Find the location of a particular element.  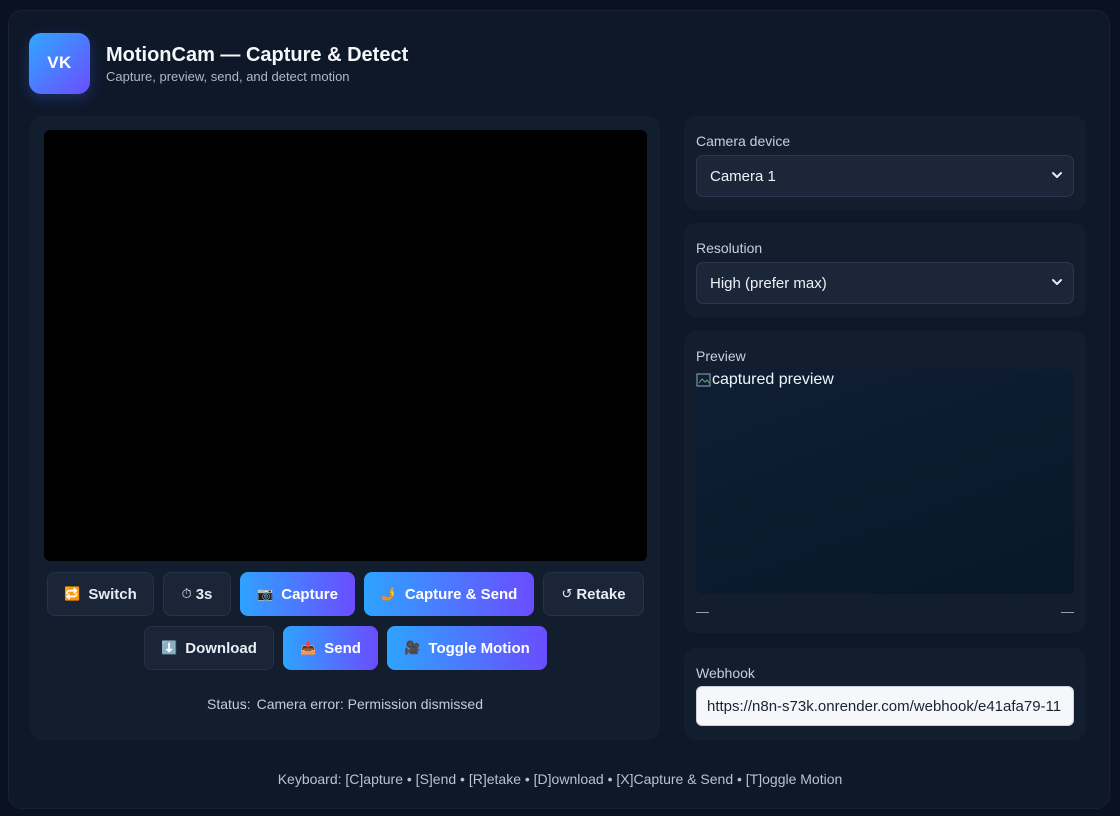

capture-button: 📷 Capture is located at coordinates (297, 594).